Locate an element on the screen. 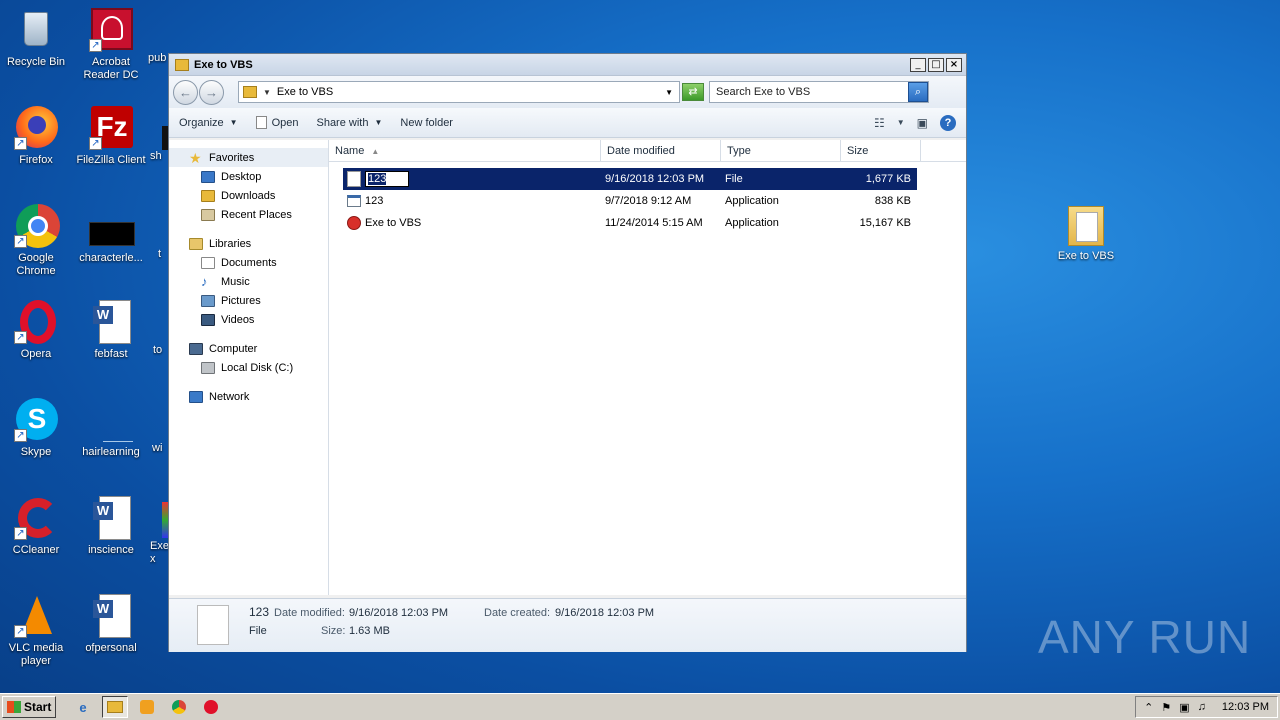 The height and width of the screenshot is (720, 1280). address-bar: ▼ Exe to VBS ▼ is located at coordinates (459, 92).